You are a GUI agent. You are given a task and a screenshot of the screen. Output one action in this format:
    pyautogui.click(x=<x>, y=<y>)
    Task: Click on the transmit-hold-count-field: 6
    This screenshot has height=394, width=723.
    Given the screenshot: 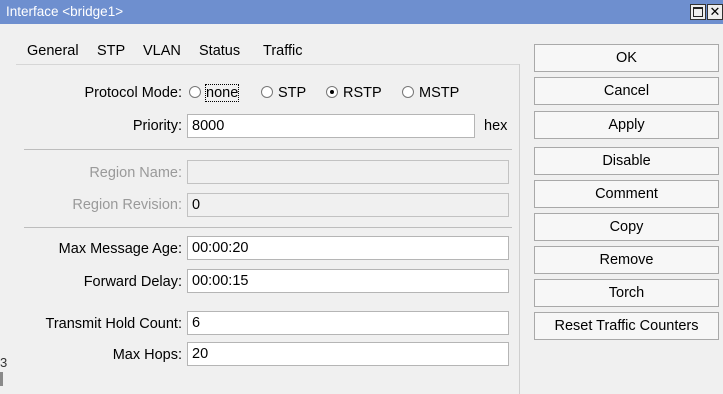 What is the action you would take?
    pyautogui.click(x=348, y=323)
    